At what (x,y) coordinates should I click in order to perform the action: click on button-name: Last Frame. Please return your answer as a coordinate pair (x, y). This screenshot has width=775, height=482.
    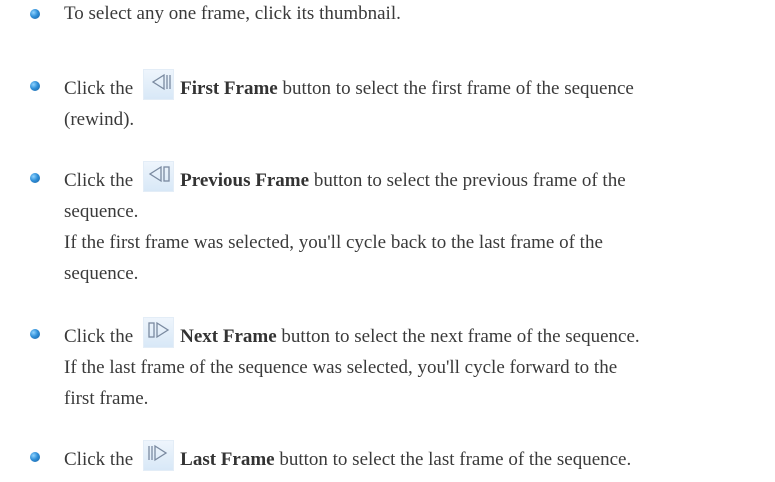
    Looking at the image, I should click on (227, 459).